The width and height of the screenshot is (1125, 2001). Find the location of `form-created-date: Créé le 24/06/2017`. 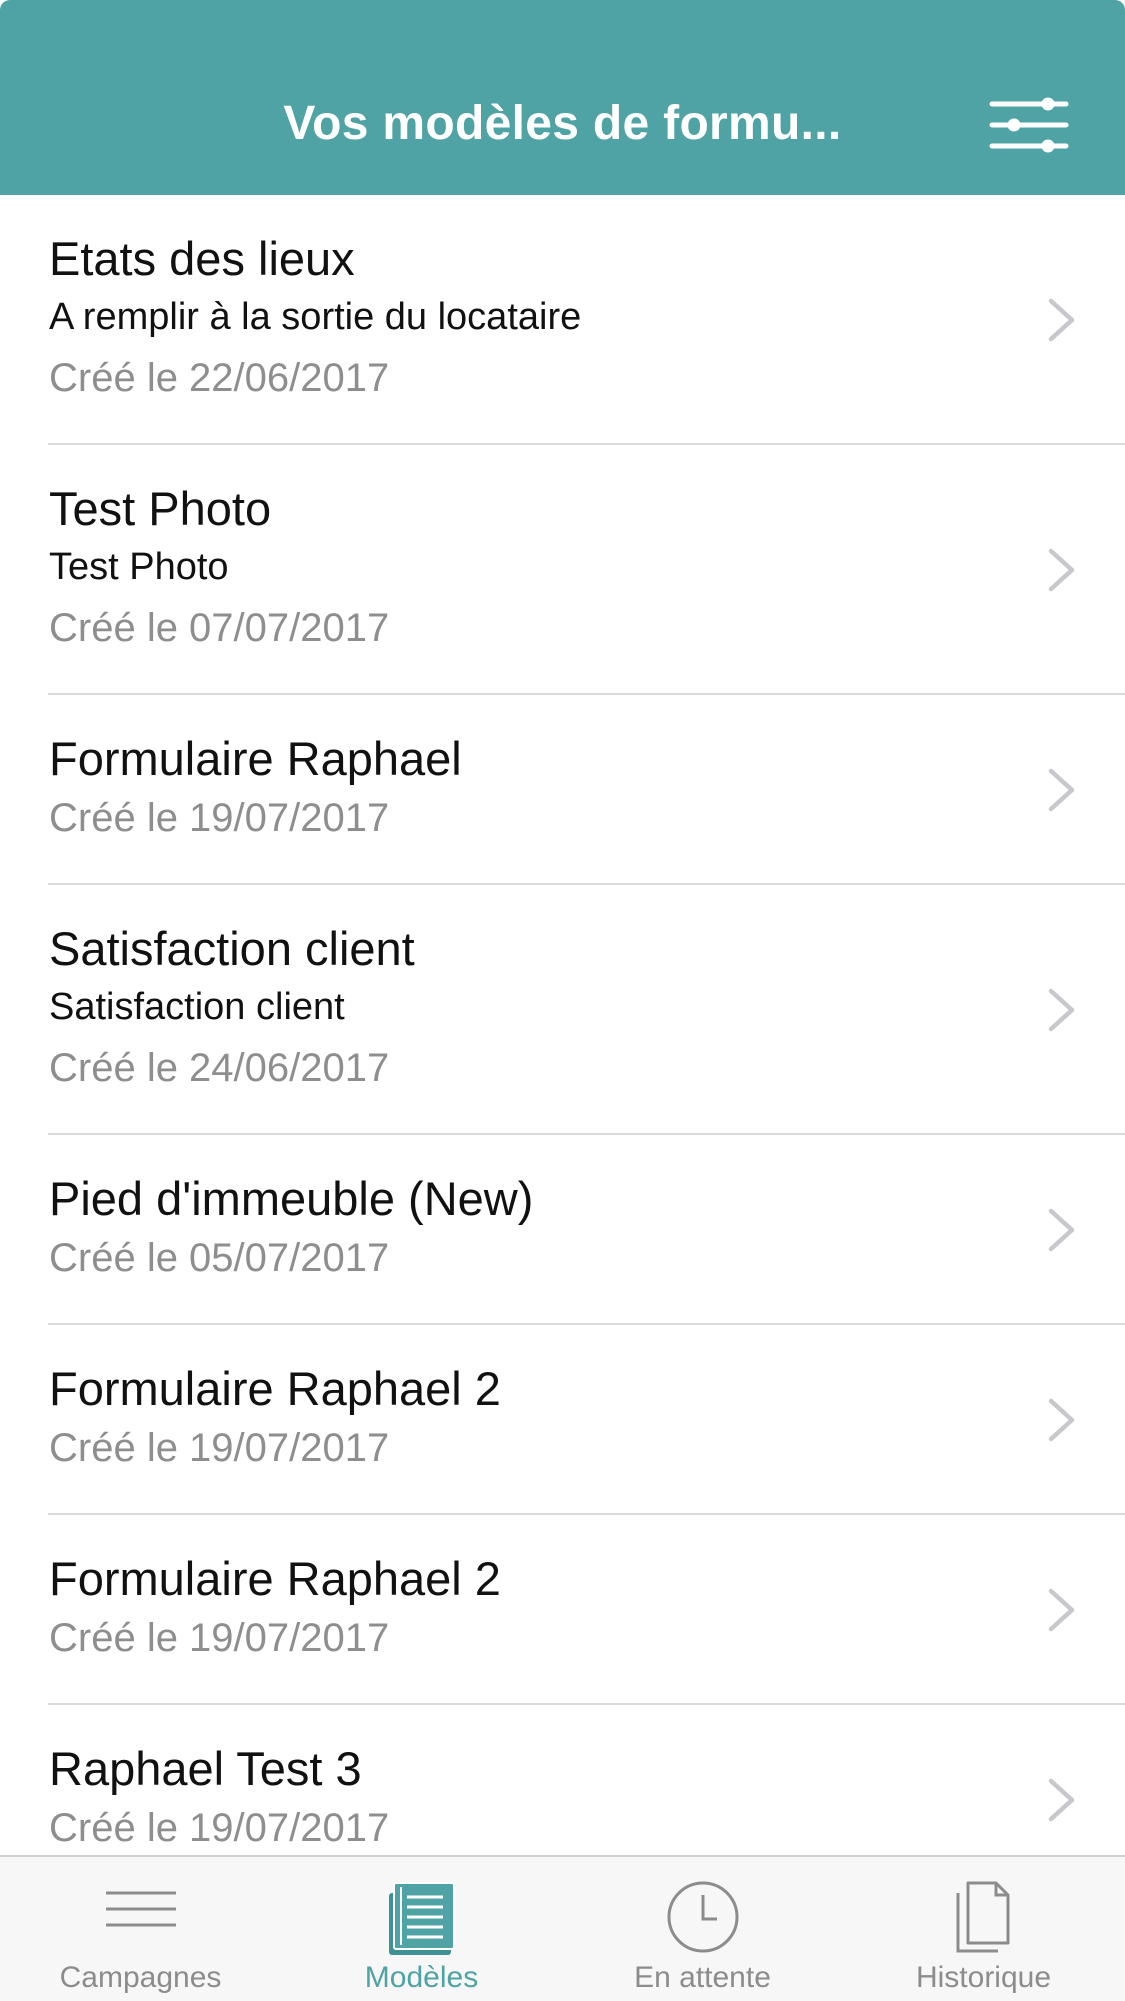

form-created-date: Créé le 24/06/2017 is located at coordinates (219, 1068).